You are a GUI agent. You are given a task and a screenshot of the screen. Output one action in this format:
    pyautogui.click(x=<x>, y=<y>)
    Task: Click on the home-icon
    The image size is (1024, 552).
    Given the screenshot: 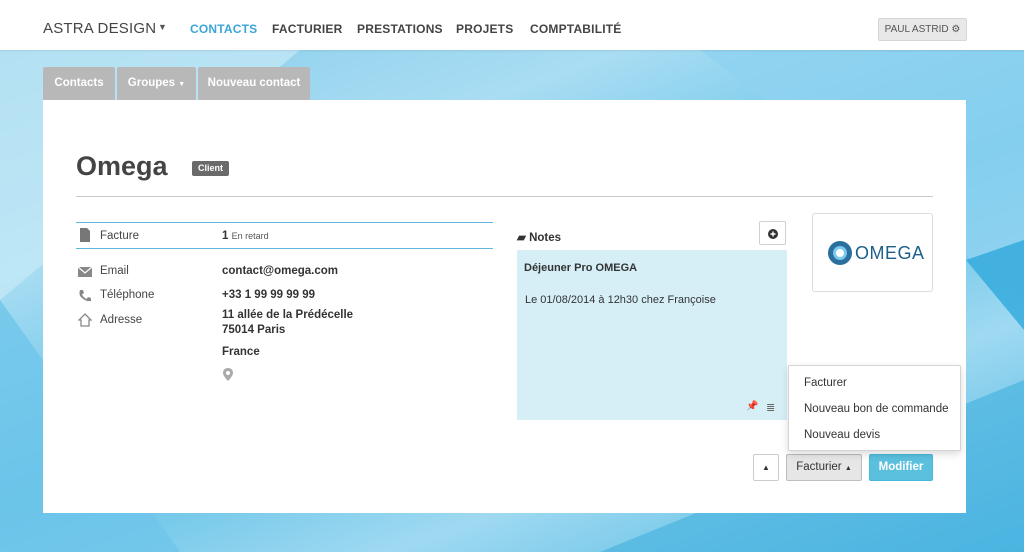 What is the action you would take?
    pyautogui.click(x=85, y=320)
    